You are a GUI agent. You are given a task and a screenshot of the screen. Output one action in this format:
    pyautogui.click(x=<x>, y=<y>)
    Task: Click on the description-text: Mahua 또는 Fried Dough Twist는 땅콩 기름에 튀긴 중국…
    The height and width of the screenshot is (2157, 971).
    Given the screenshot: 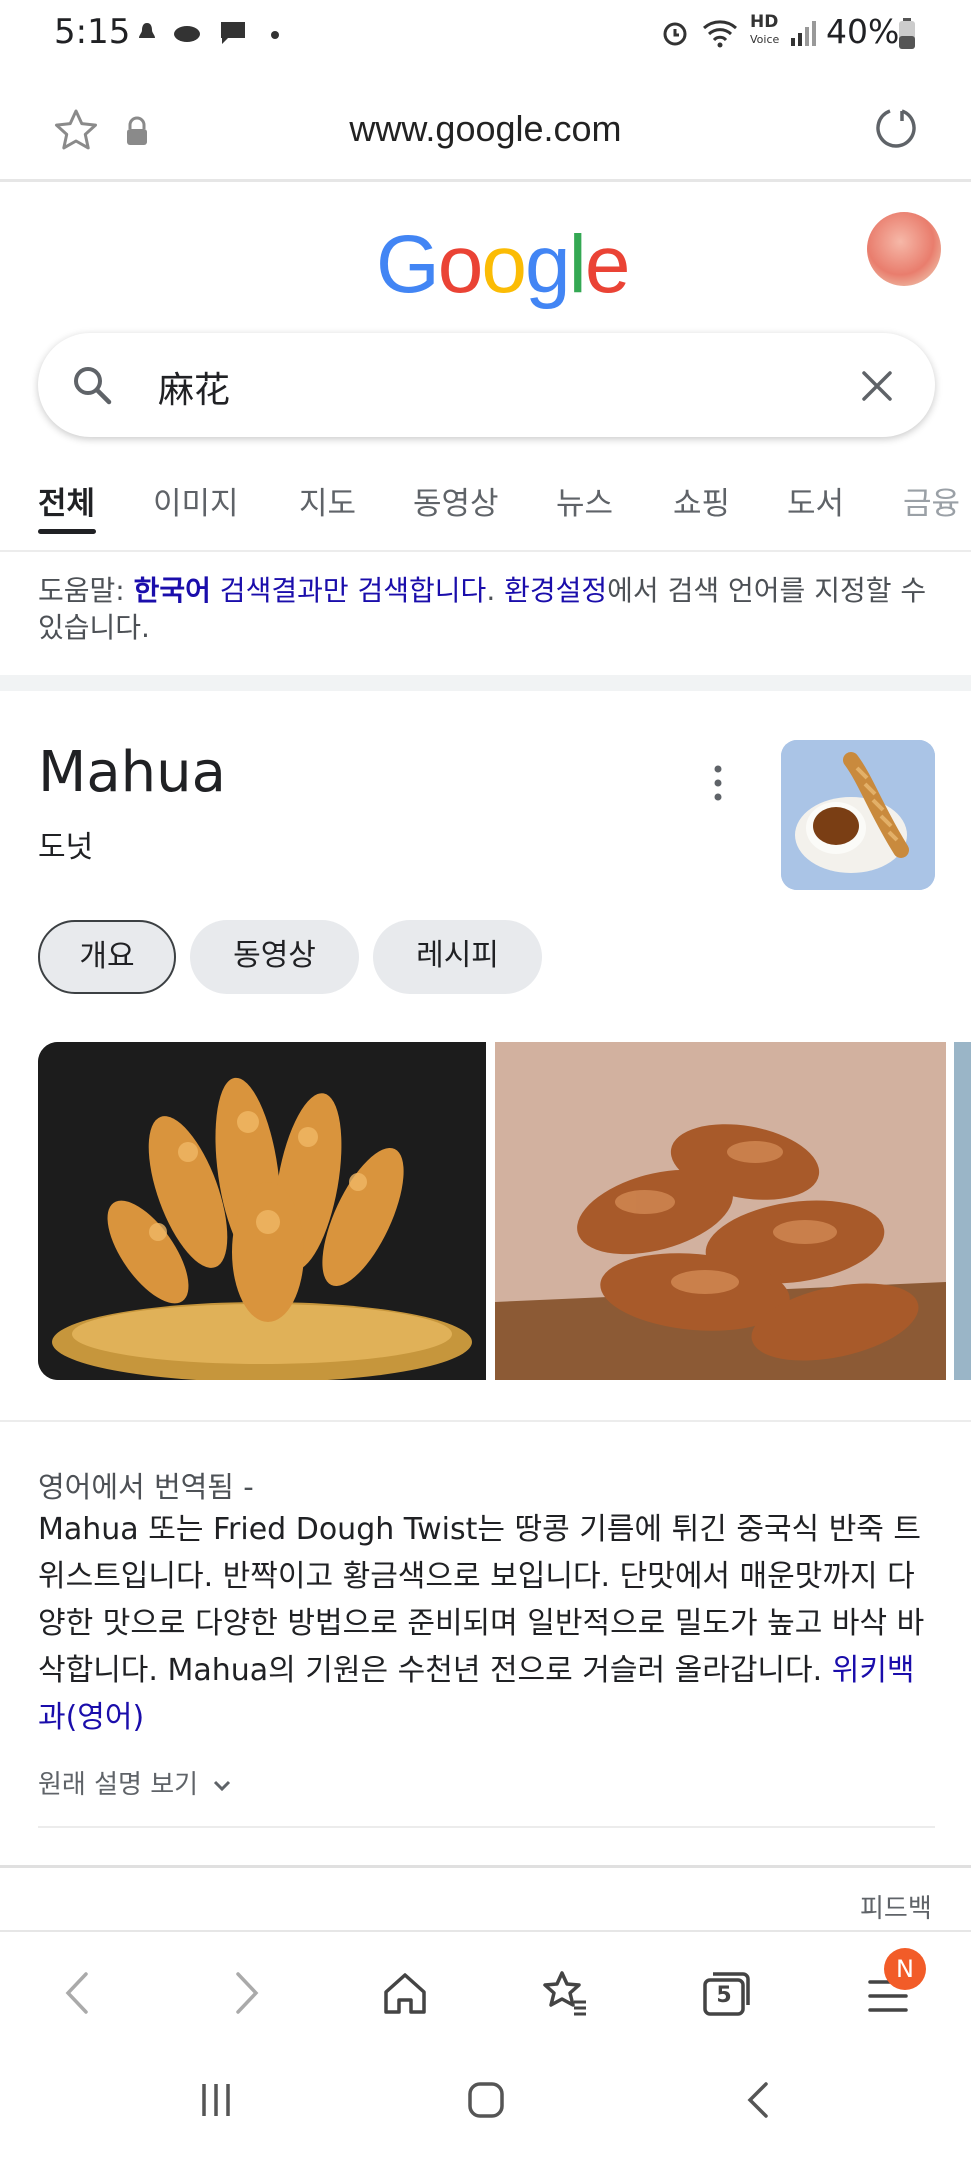 What is the action you would take?
    pyautogui.click(x=481, y=1600)
    